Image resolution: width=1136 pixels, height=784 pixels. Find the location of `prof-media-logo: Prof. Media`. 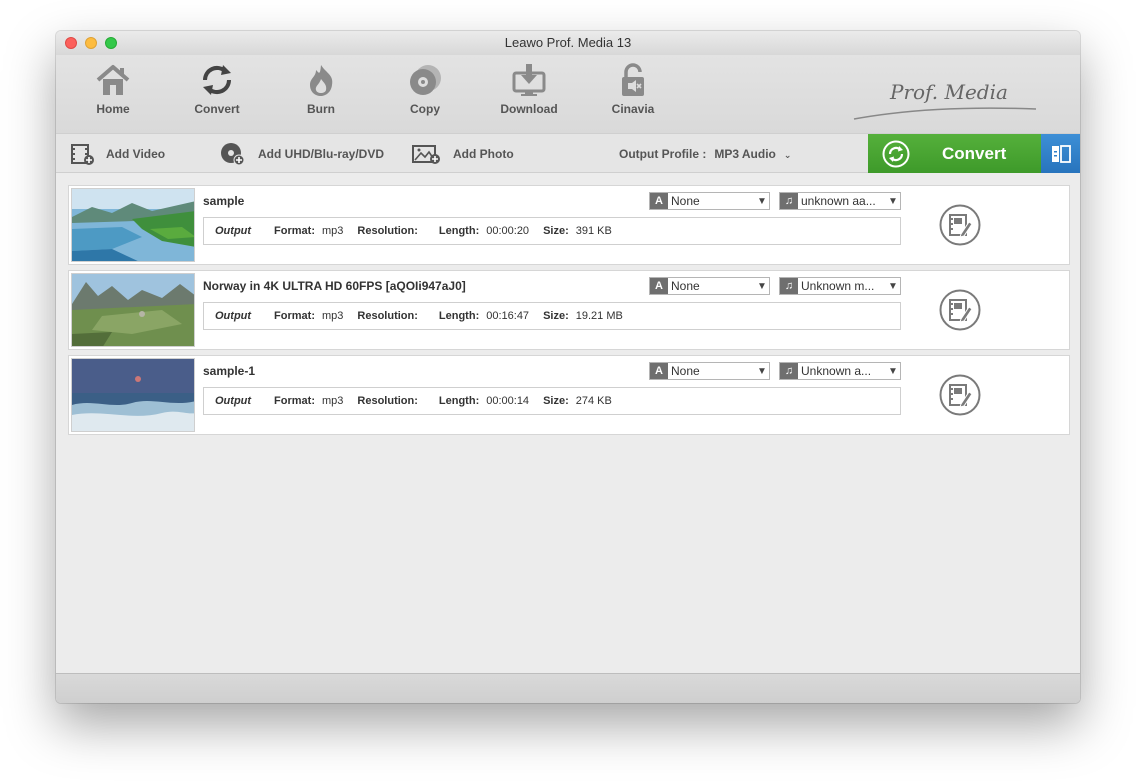

prof-media-logo: Prof. Media is located at coordinates (945, 100).